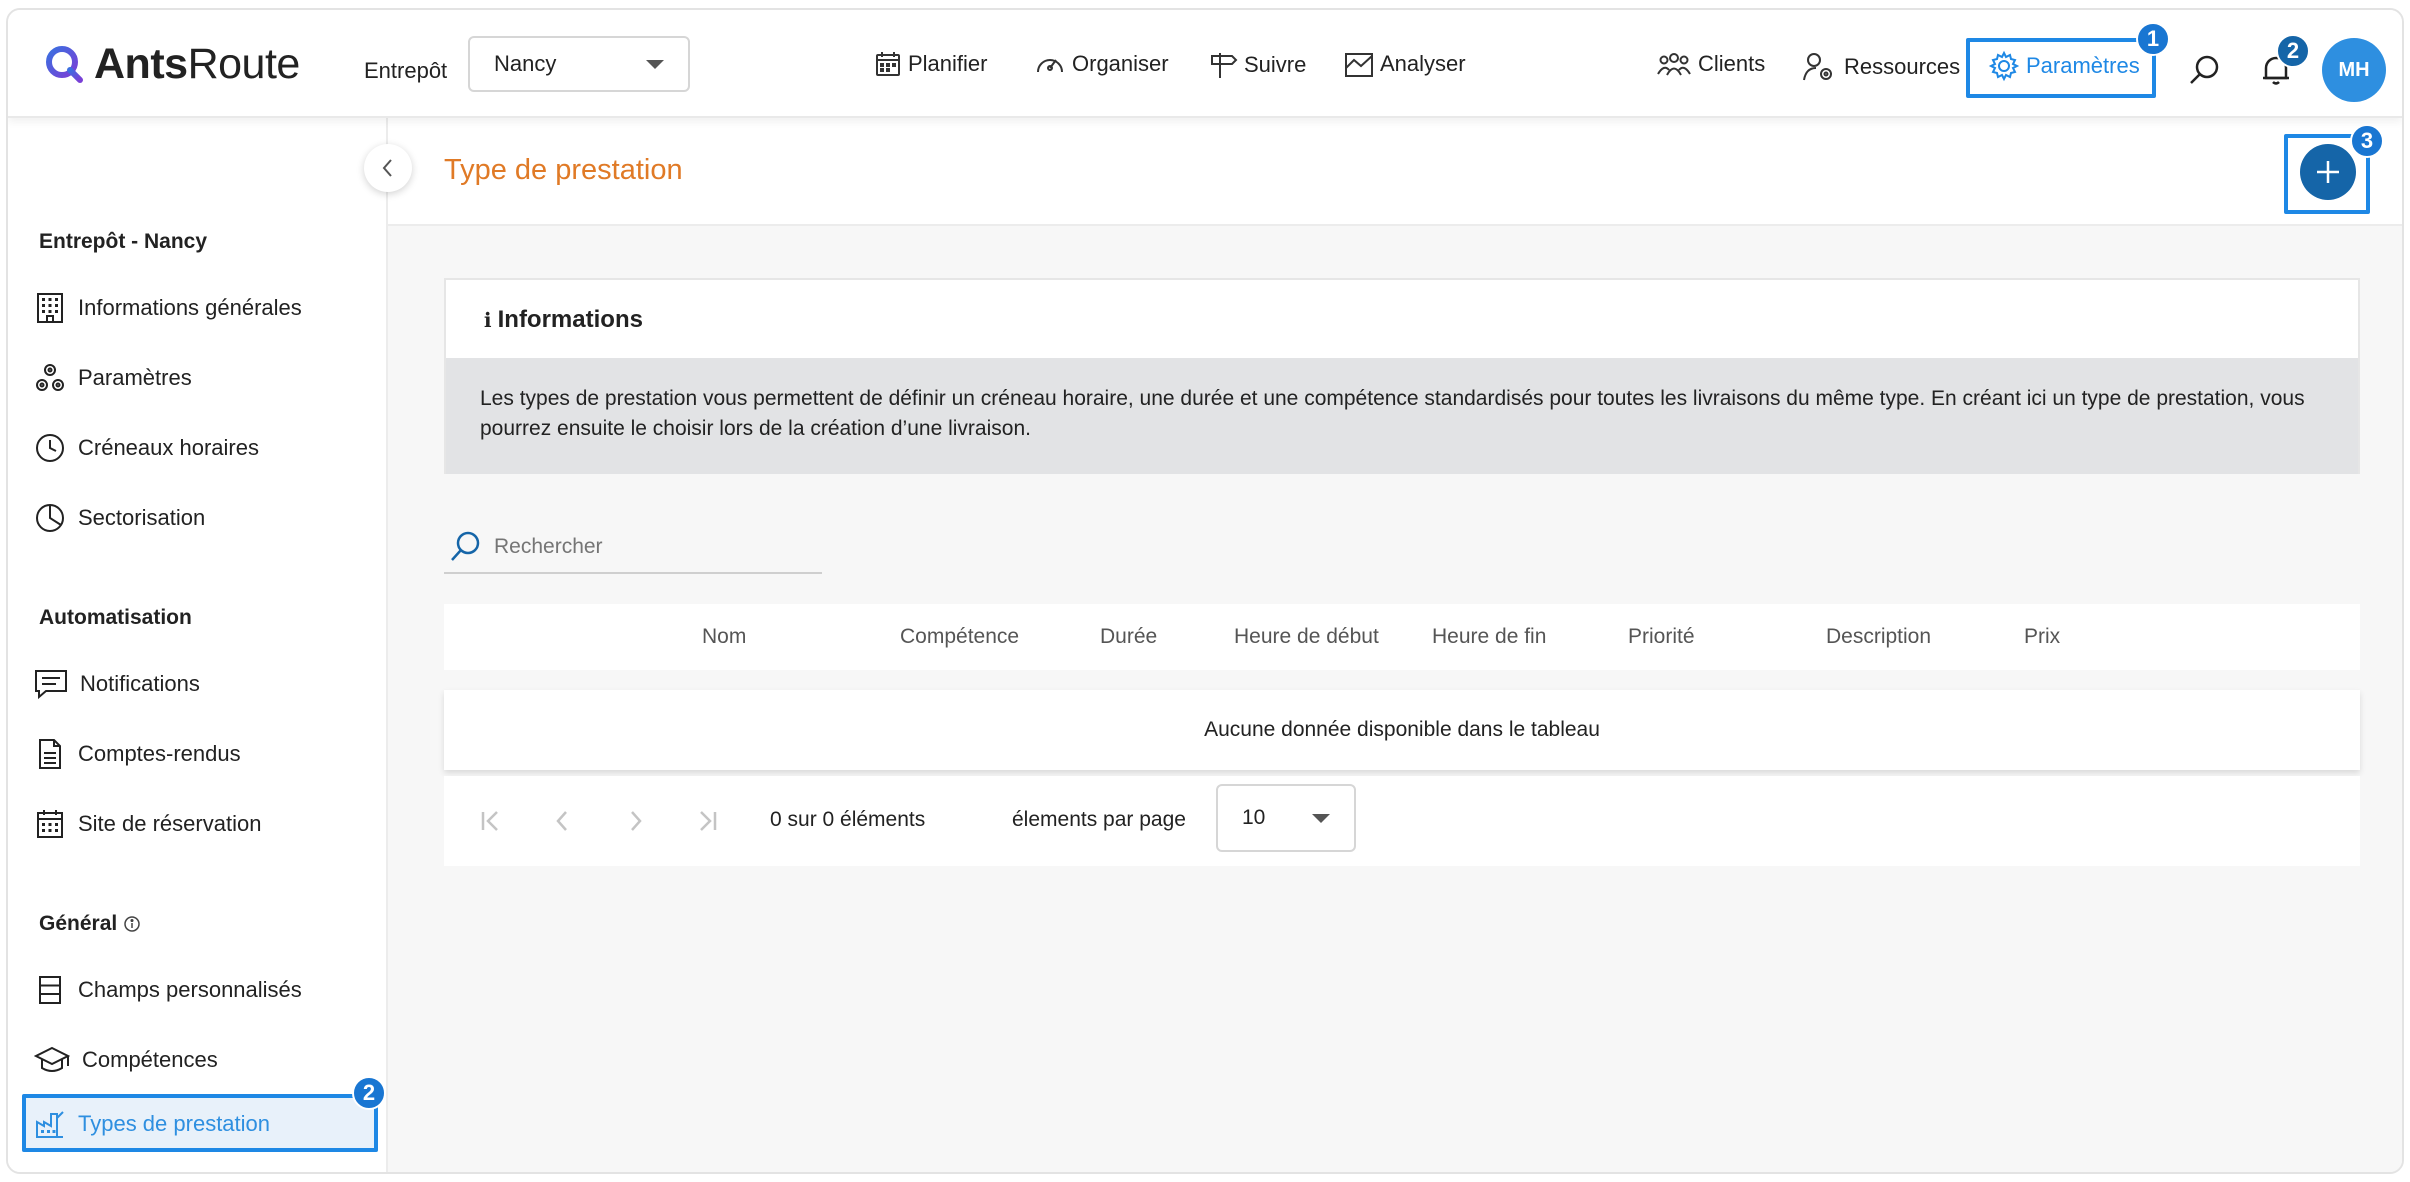  What do you see at coordinates (1395, 172) in the screenshot?
I see `page-header: Type de prestation 3` at bounding box center [1395, 172].